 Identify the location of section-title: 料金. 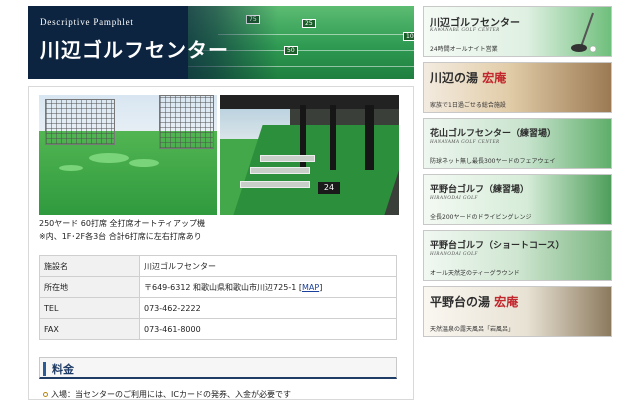
(63, 369).